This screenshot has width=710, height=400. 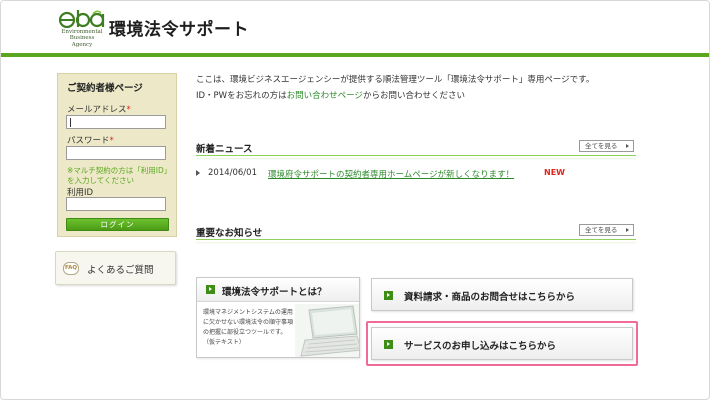 I want to click on email-label: メールアドレス*, so click(x=99, y=110).